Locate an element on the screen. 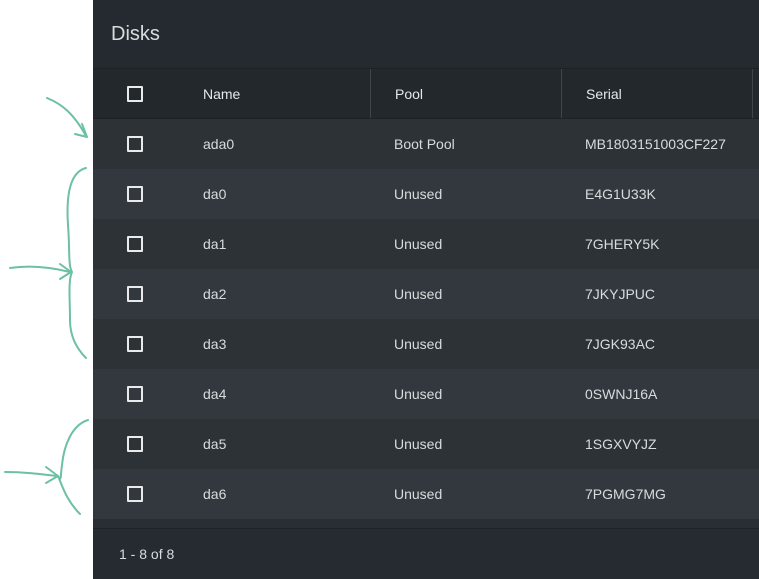 The width and height of the screenshot is (759, 579). table-header-row: Name Pool Serial is located at coordinates (426, 94).